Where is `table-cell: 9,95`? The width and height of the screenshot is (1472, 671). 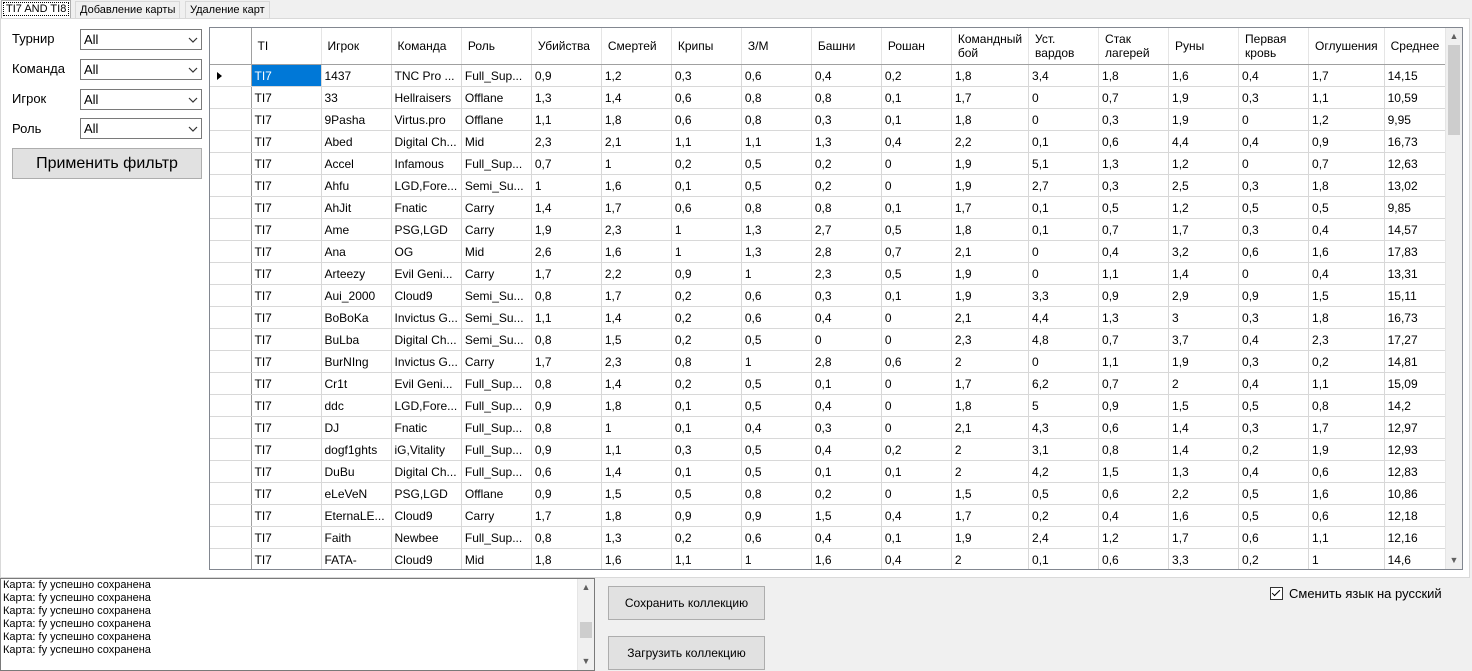 table-cell: 9,95 is located at coordinates (1419, 119).